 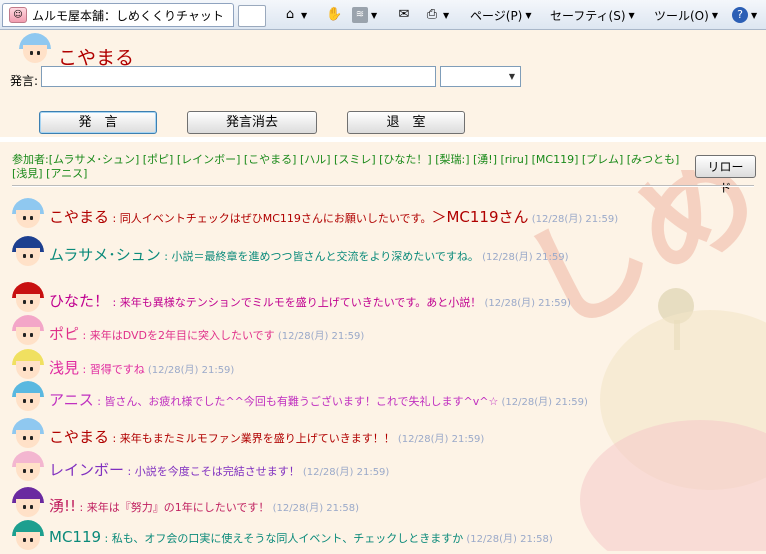 I want to click on separator-line, so click(x=383, y=186).